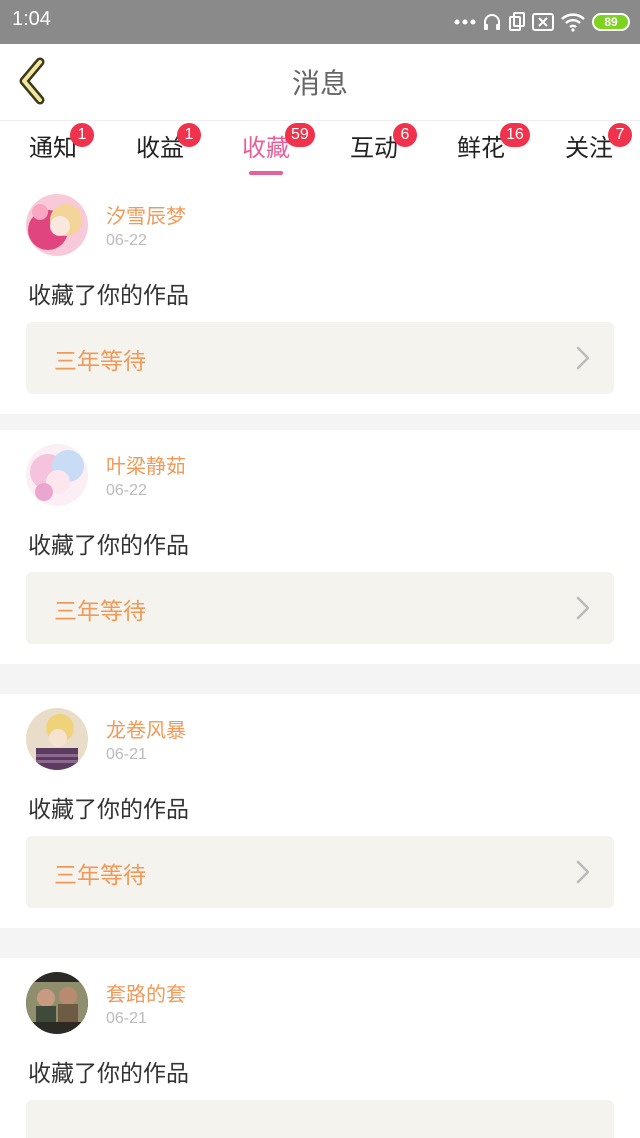  What do you see at coordinates (374, 150) in the screenshot?
I see `tab-interactions: 互动 6` at bounding box center [374, 150].